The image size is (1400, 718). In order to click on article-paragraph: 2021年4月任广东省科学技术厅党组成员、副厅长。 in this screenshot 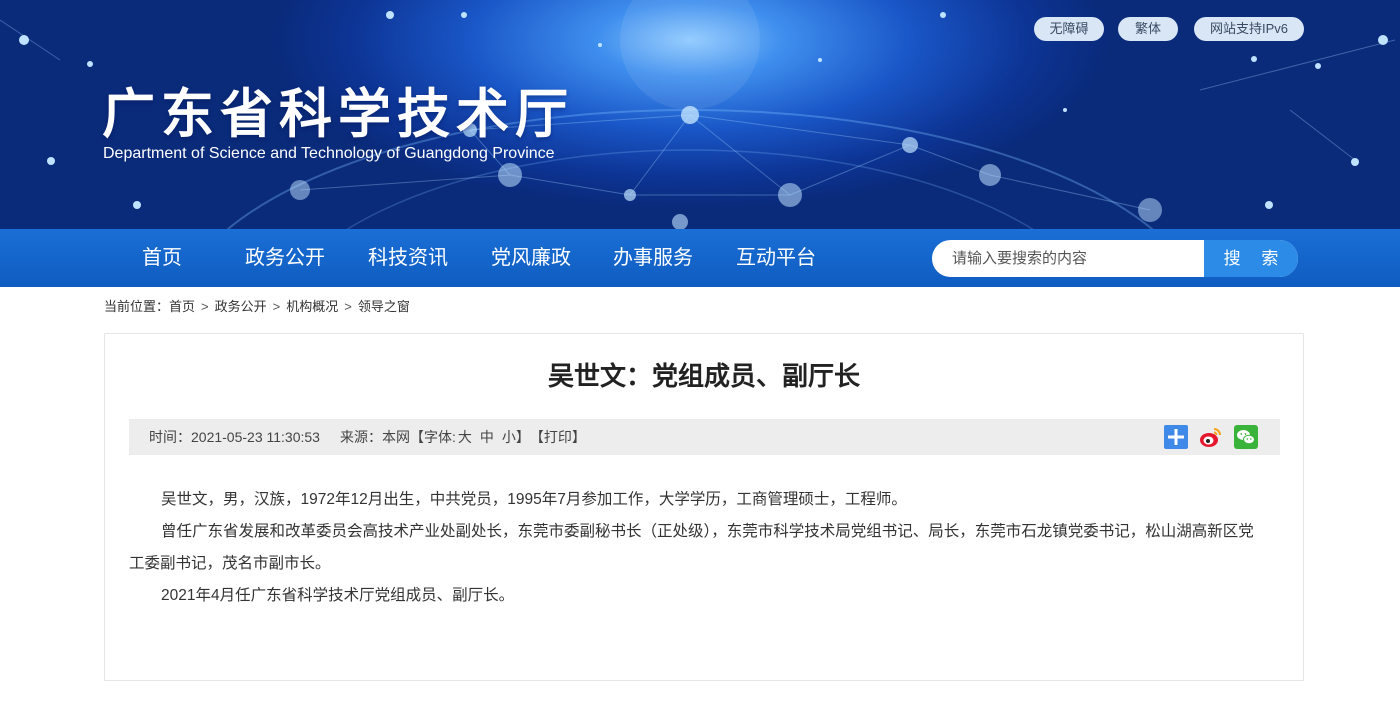, I will do `click(338, 595)`.